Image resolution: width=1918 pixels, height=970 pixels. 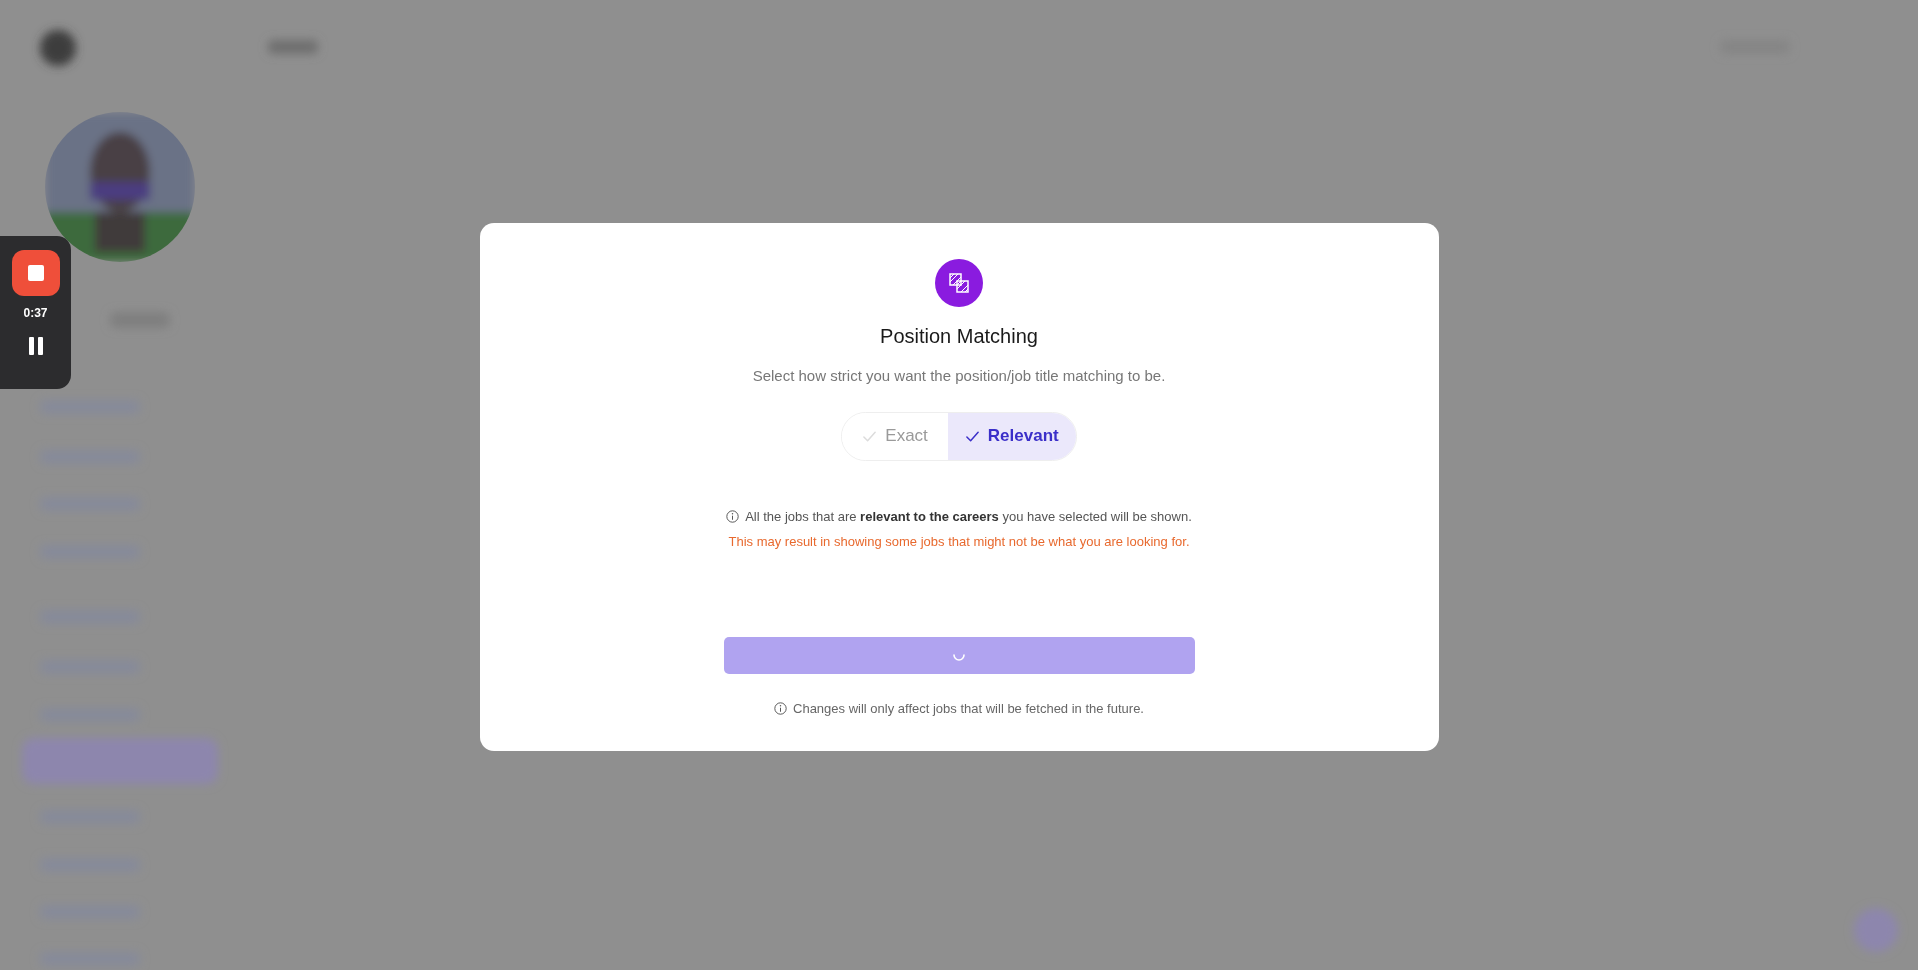 What do you see at coordinates (959, 376) in the screenshot?
I see `dialog-subtitle: Select how strict you want the position/job title matching to be.` at bounding box center [959, 376].